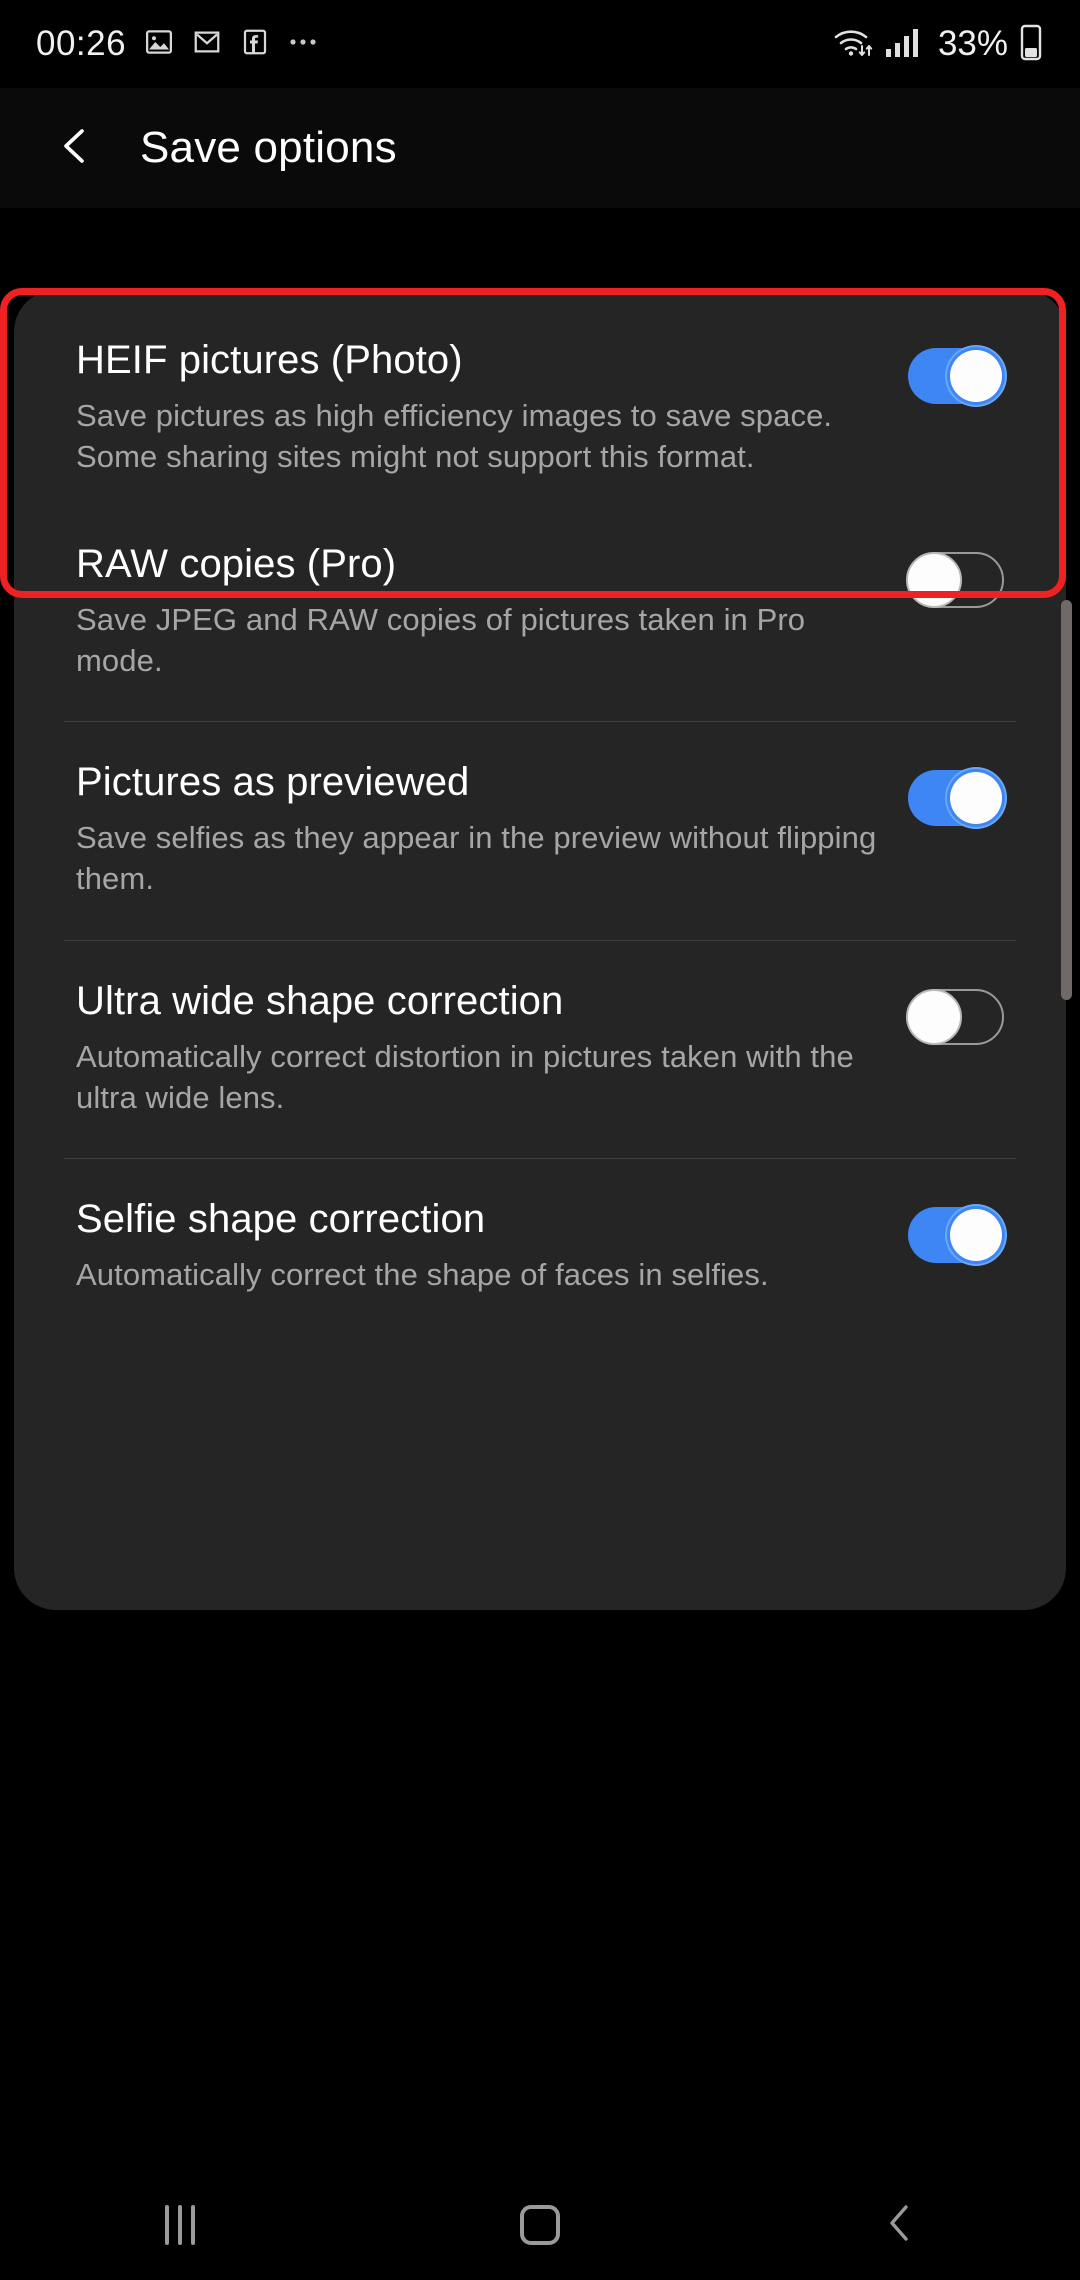  I want to click on status-bar-left: 00:26, so click(162, 44).